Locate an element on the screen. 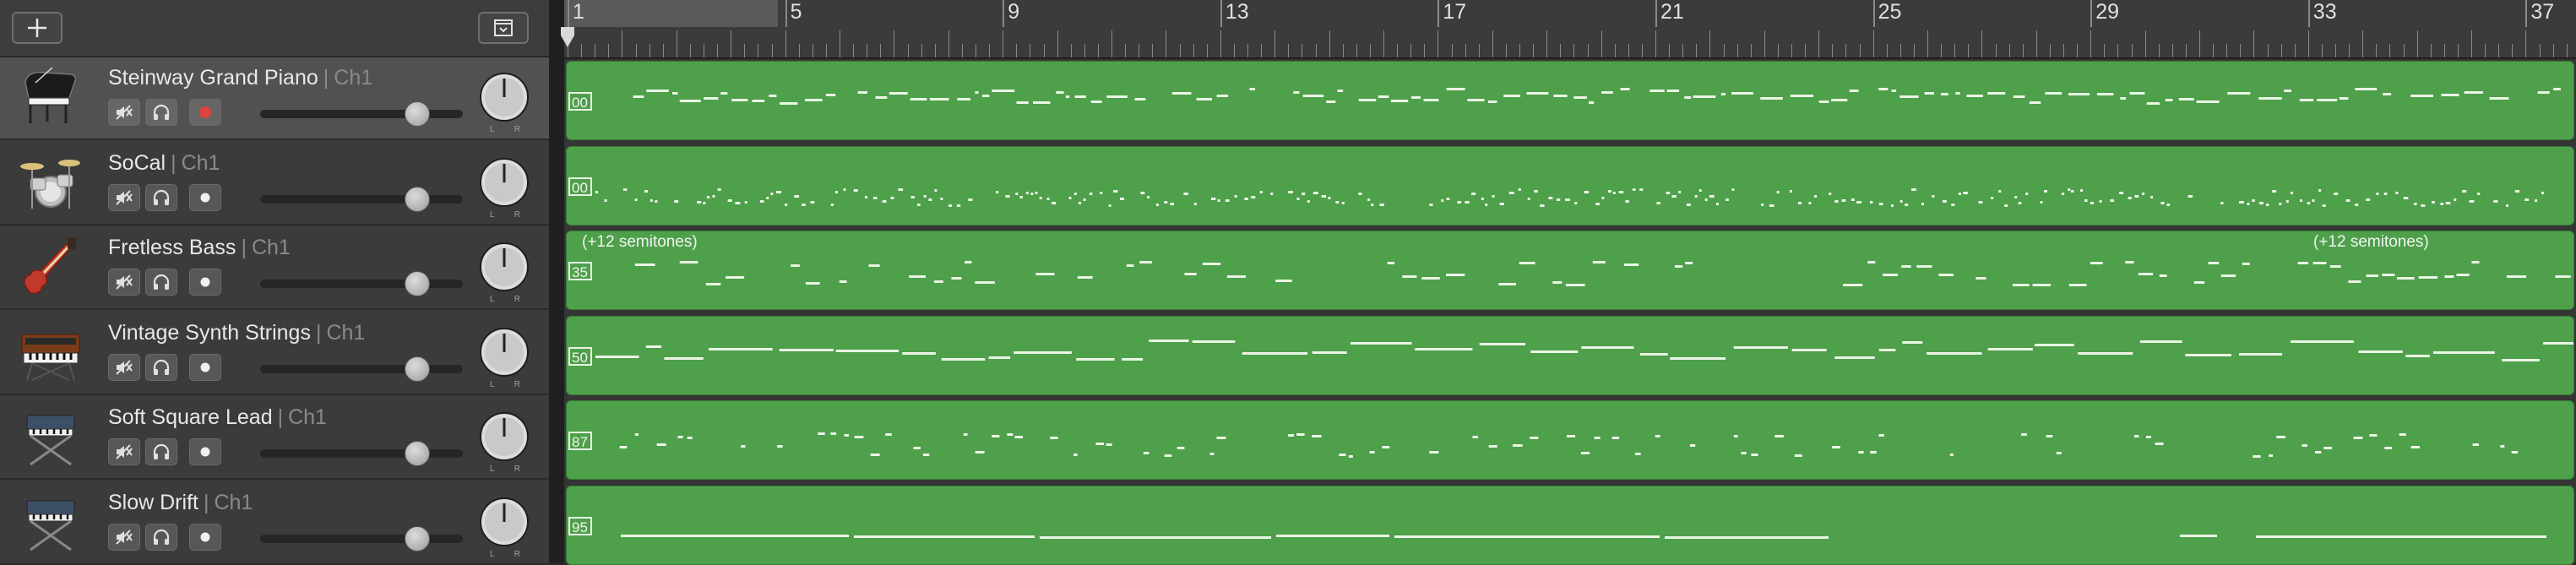 The image size is (2576, 565). track-name: Vintage Synth Strings | Ch1 is located at coordinates (236, 333).